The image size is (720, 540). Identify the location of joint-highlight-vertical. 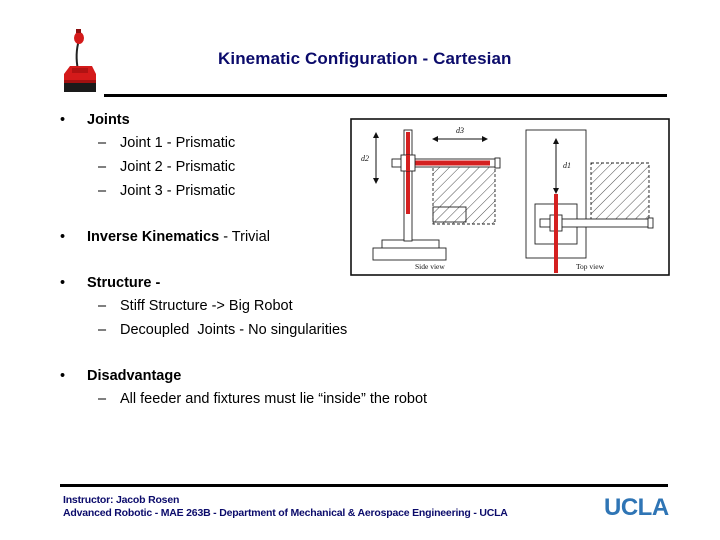
(408, 173).